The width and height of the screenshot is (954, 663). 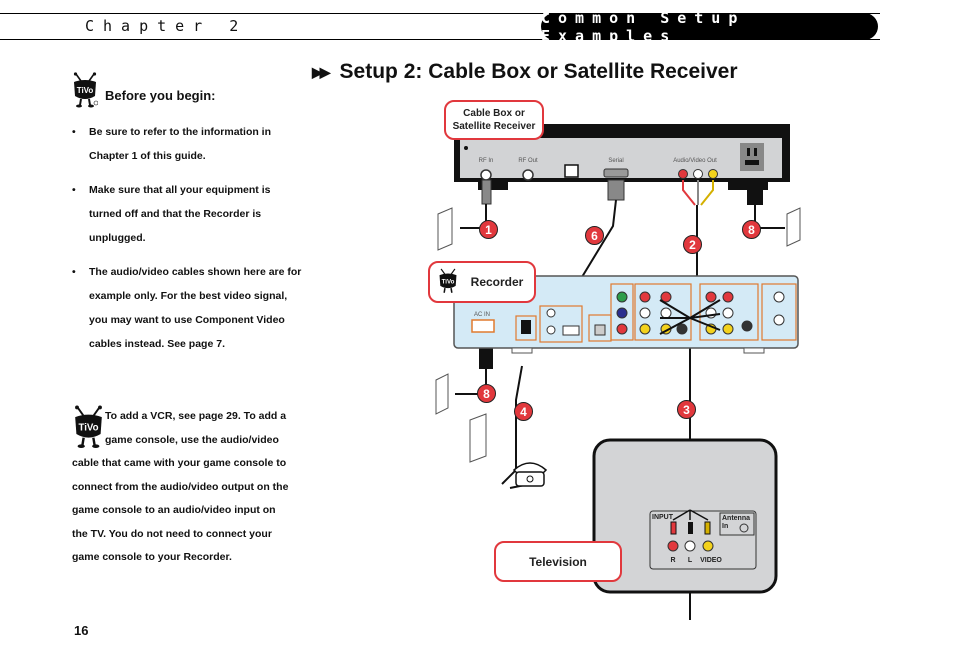 What do you see at coordinates (752, 157) in the screenshot?
I see `power-socket` at bounding box center [752, 157].